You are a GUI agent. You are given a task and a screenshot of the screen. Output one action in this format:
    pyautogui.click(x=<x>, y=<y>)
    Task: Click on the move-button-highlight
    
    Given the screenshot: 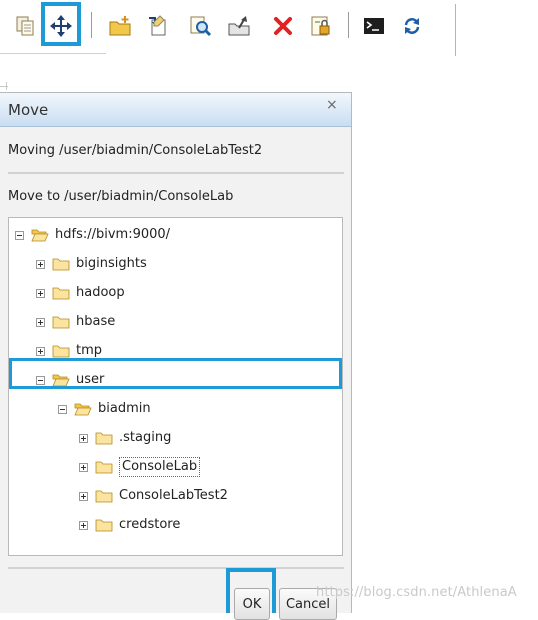 What is the action you would take?
    pyautogui.click(x=61, y=24)
    